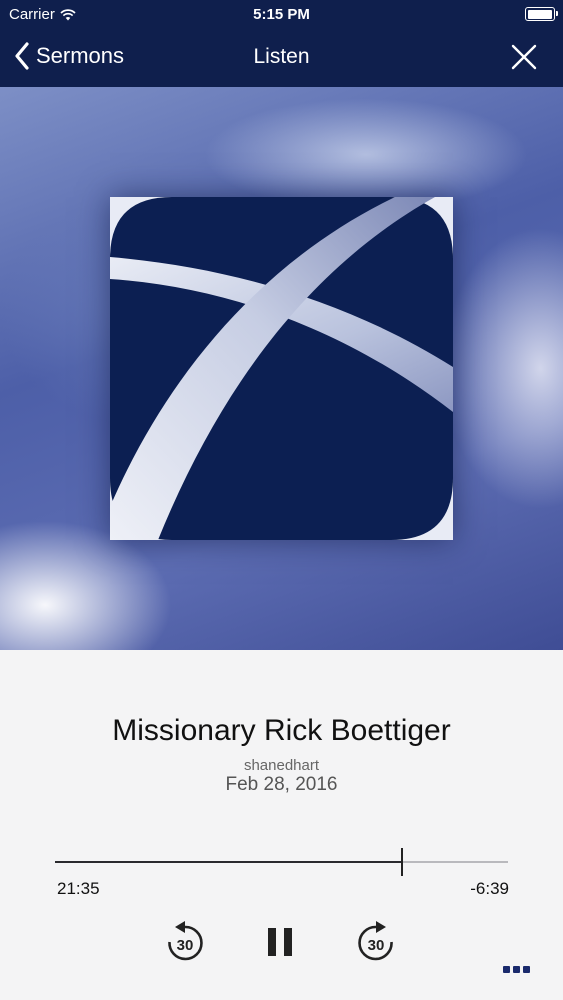  I want to click on page-title: Listen, so click(281, 56).